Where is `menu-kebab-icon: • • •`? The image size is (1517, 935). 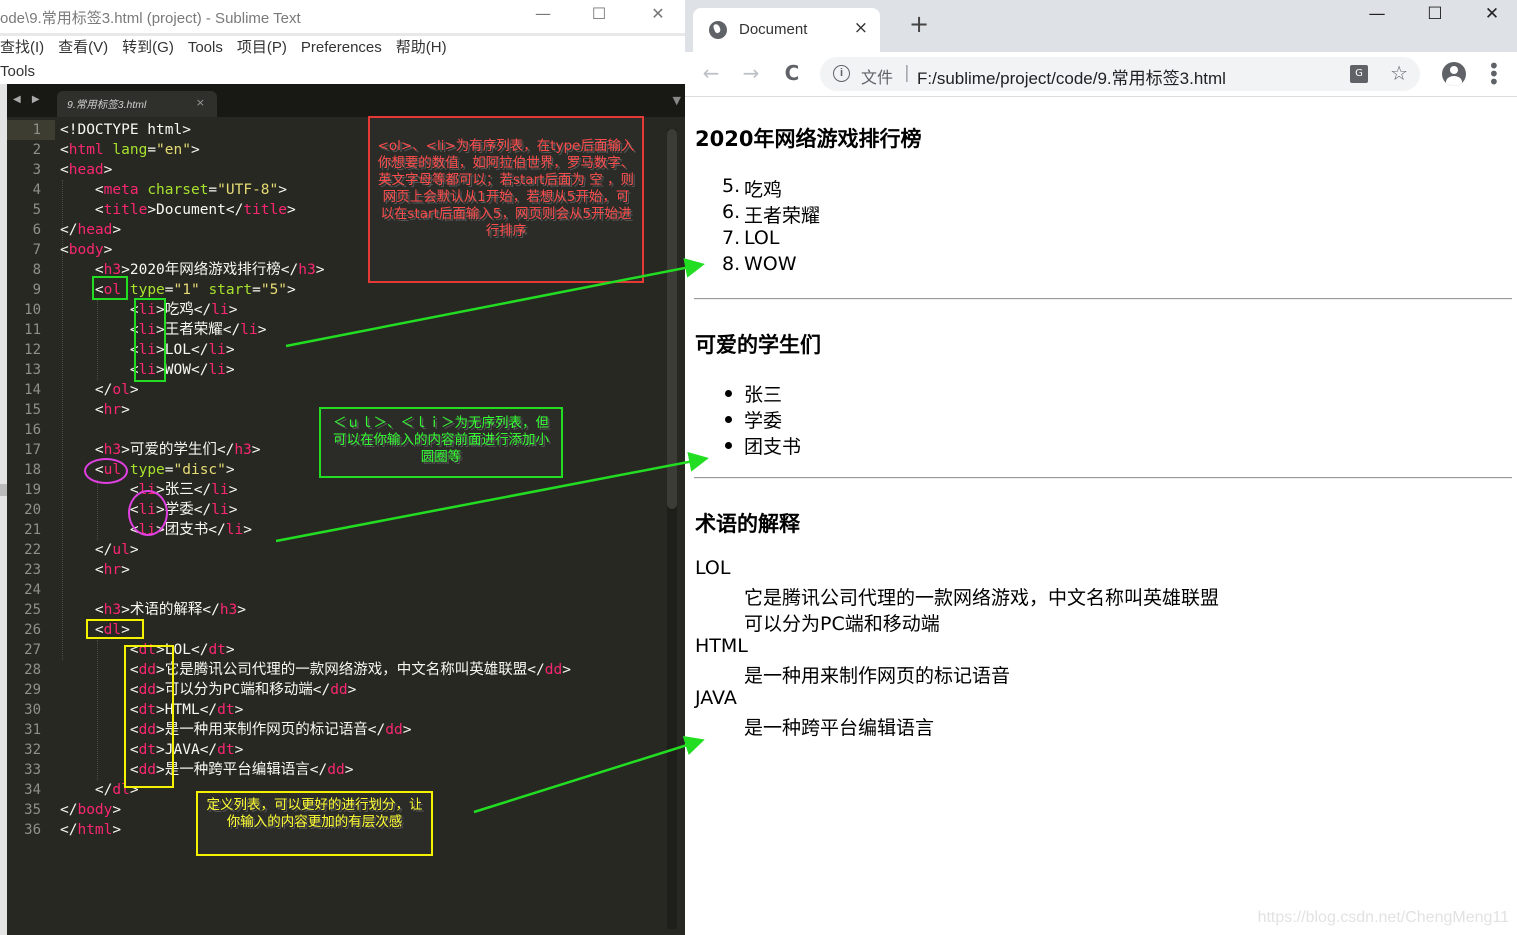 menu-kebab-icon: • • • is located at coordinates (1494, 74).